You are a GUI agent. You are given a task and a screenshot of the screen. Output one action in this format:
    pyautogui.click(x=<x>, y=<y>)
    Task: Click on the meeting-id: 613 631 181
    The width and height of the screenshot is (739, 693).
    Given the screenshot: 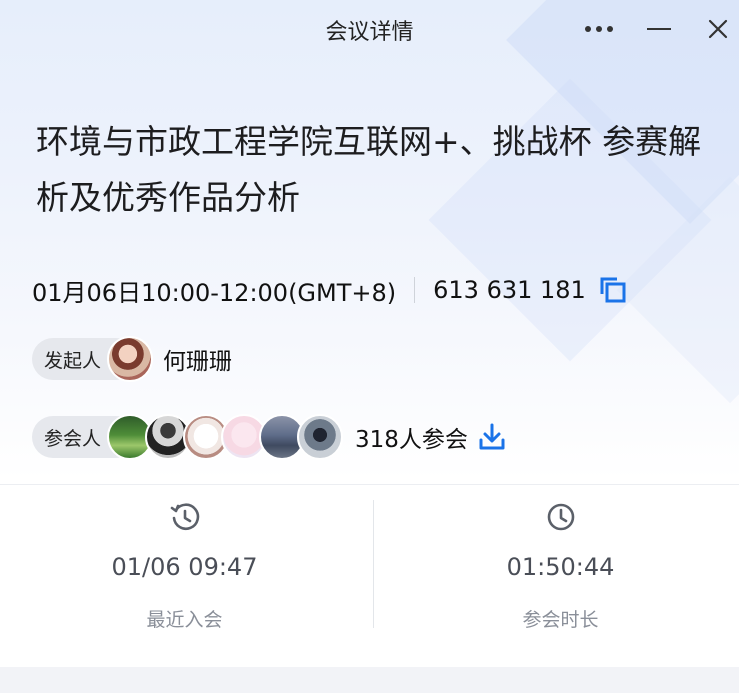 What is the action you would take?
    pyautogui.click(x=509, y=290)
    